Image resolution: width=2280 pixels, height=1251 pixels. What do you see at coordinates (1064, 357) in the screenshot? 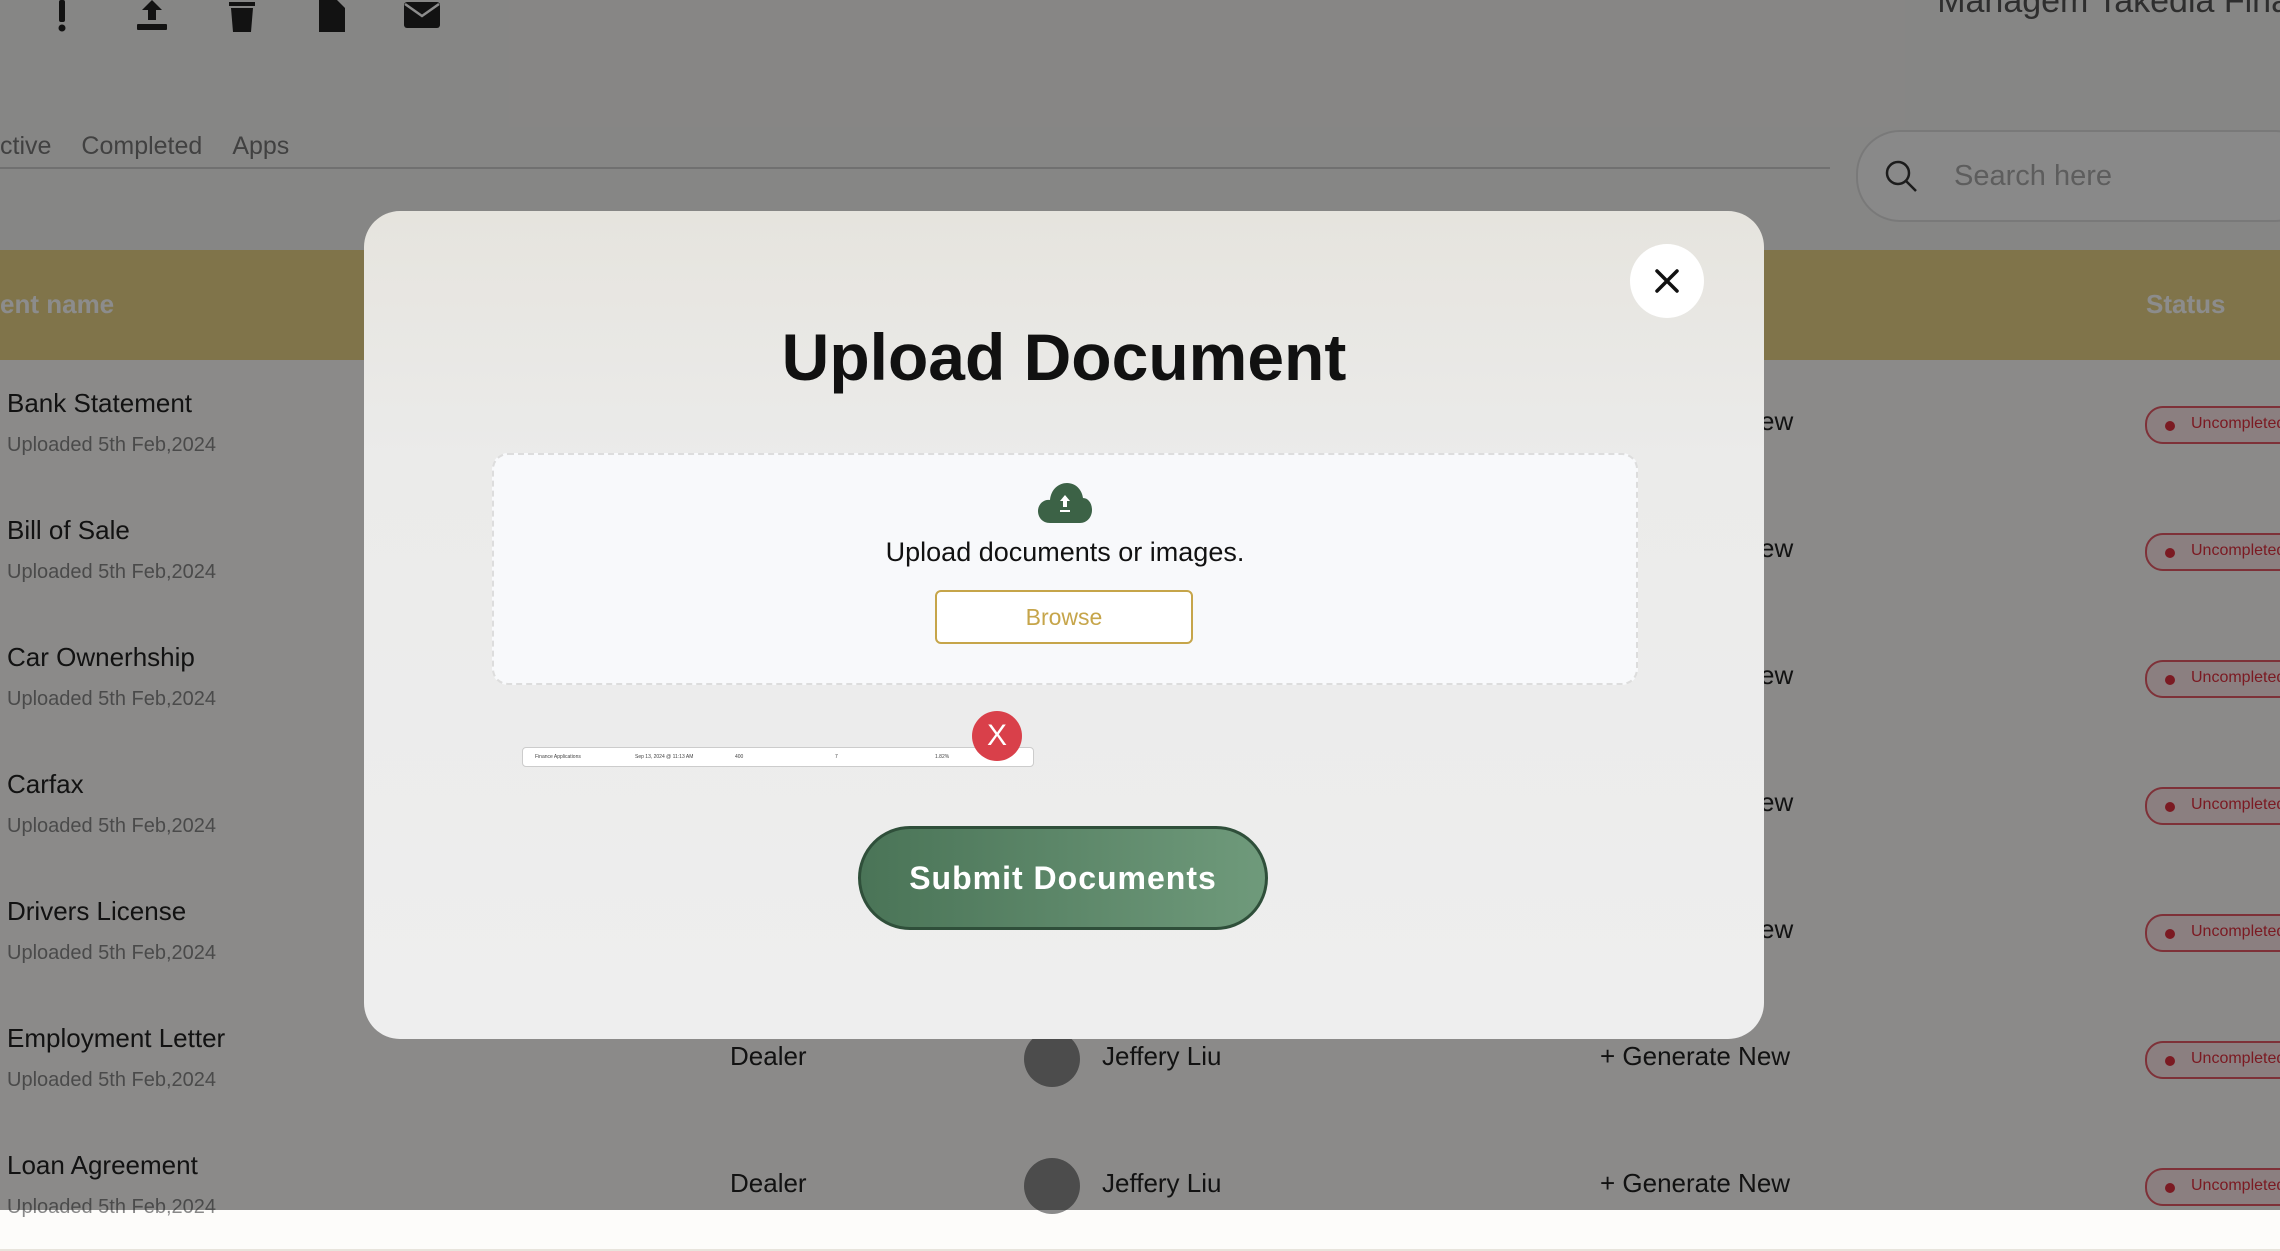
I see `modal-title: Upload Document` at bounding box center [1064, 357].